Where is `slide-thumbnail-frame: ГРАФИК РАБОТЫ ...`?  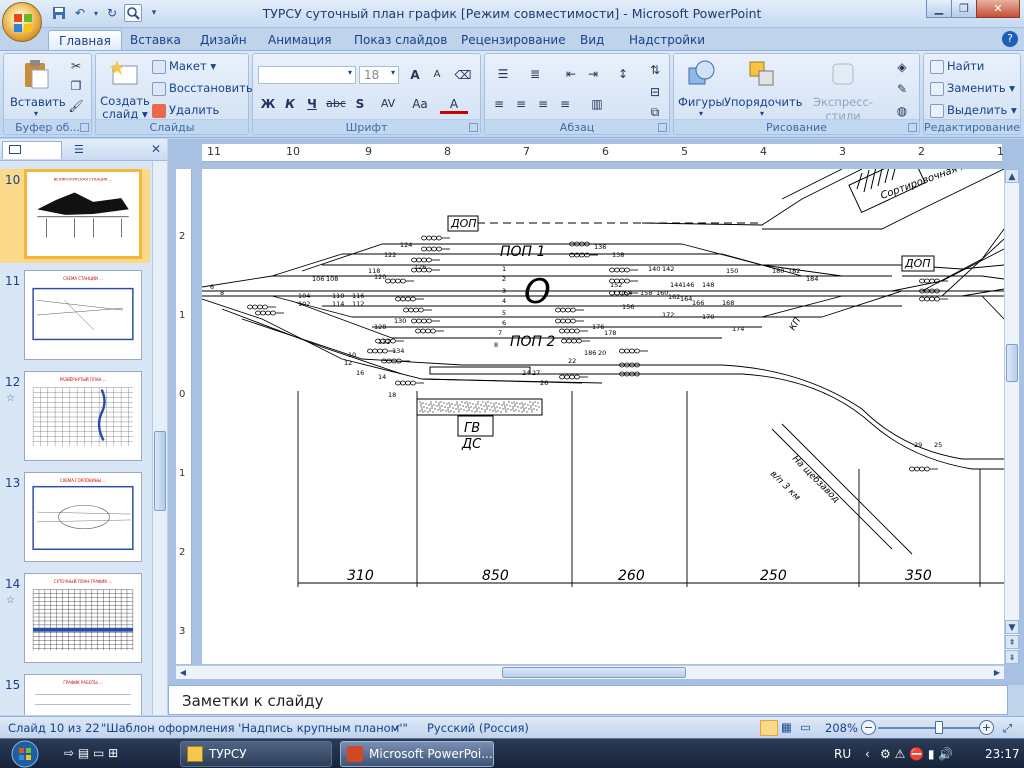 slide-thumbnail-frame: ГРАФИК РАБОТЫ ... is located at coordinates (83, 694).